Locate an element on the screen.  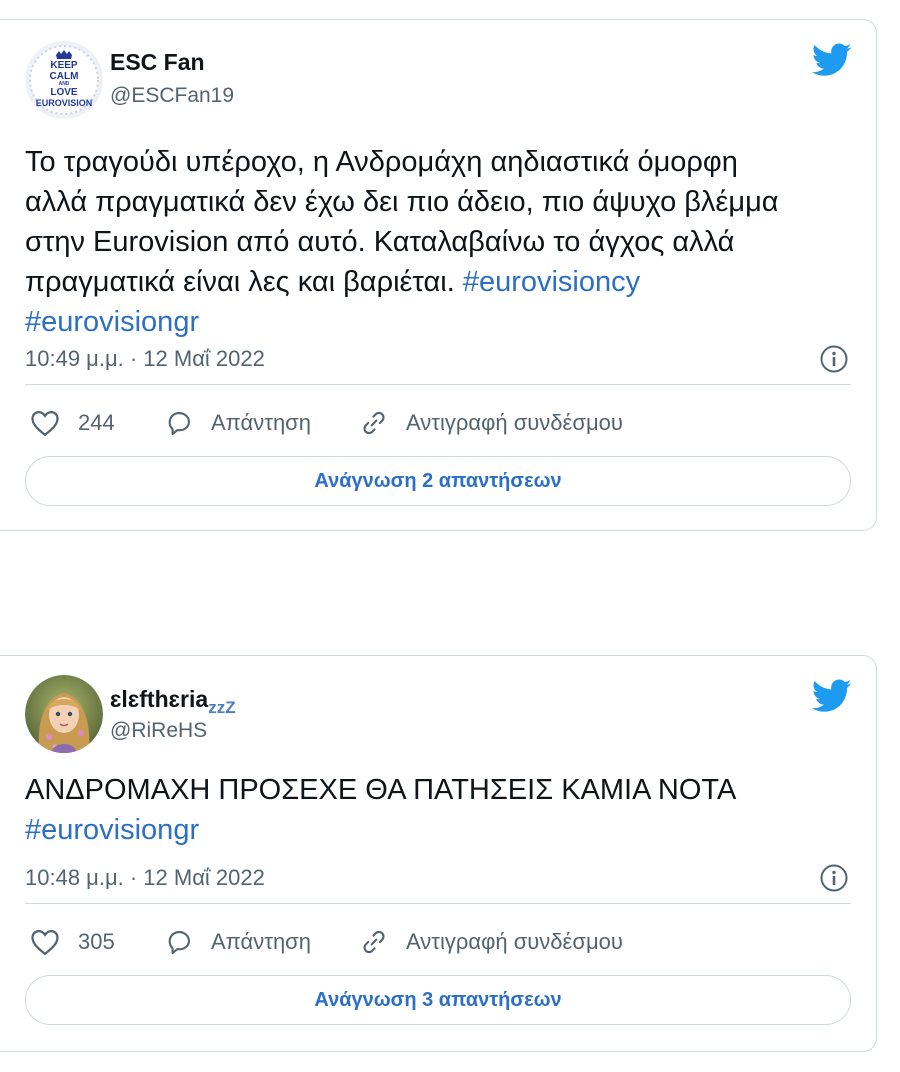
read-replies-button: Ανάγνωση 2 απαντήσεων is located at coordinates (438, 481).